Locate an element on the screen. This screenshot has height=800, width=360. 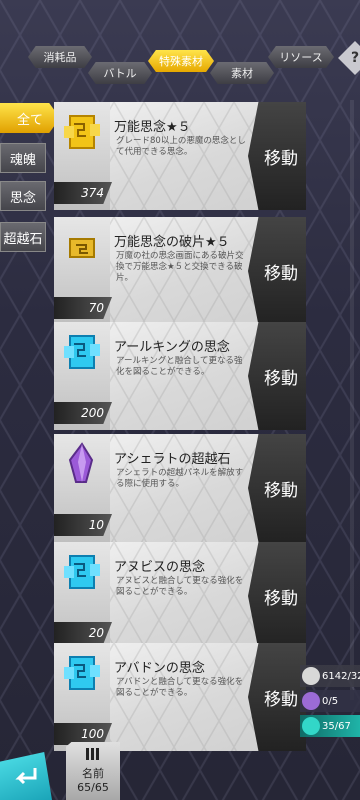
tab-label: 特殊素材 is located at coordinates (181, 61).